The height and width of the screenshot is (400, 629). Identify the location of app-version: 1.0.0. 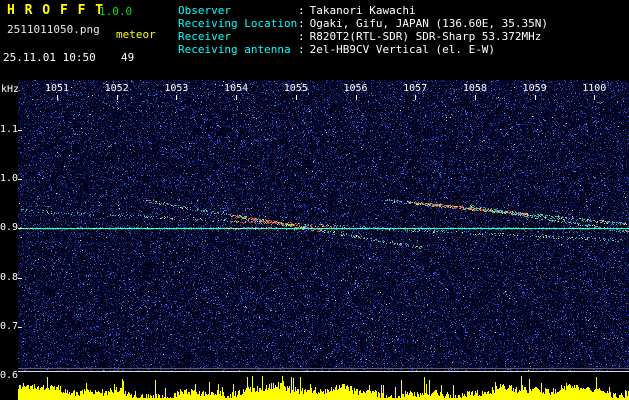
(116, 11).